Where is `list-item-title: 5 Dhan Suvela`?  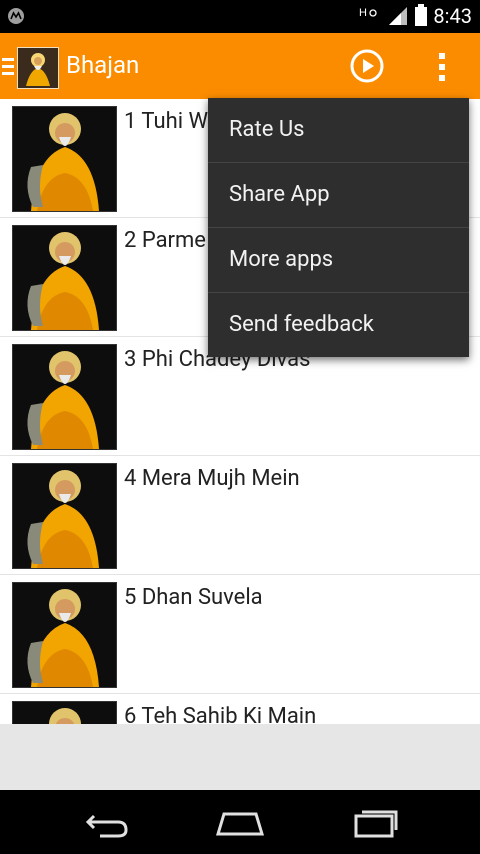
list-item-title: 5 Dhan Suvela is located at coordinates (193, 597).